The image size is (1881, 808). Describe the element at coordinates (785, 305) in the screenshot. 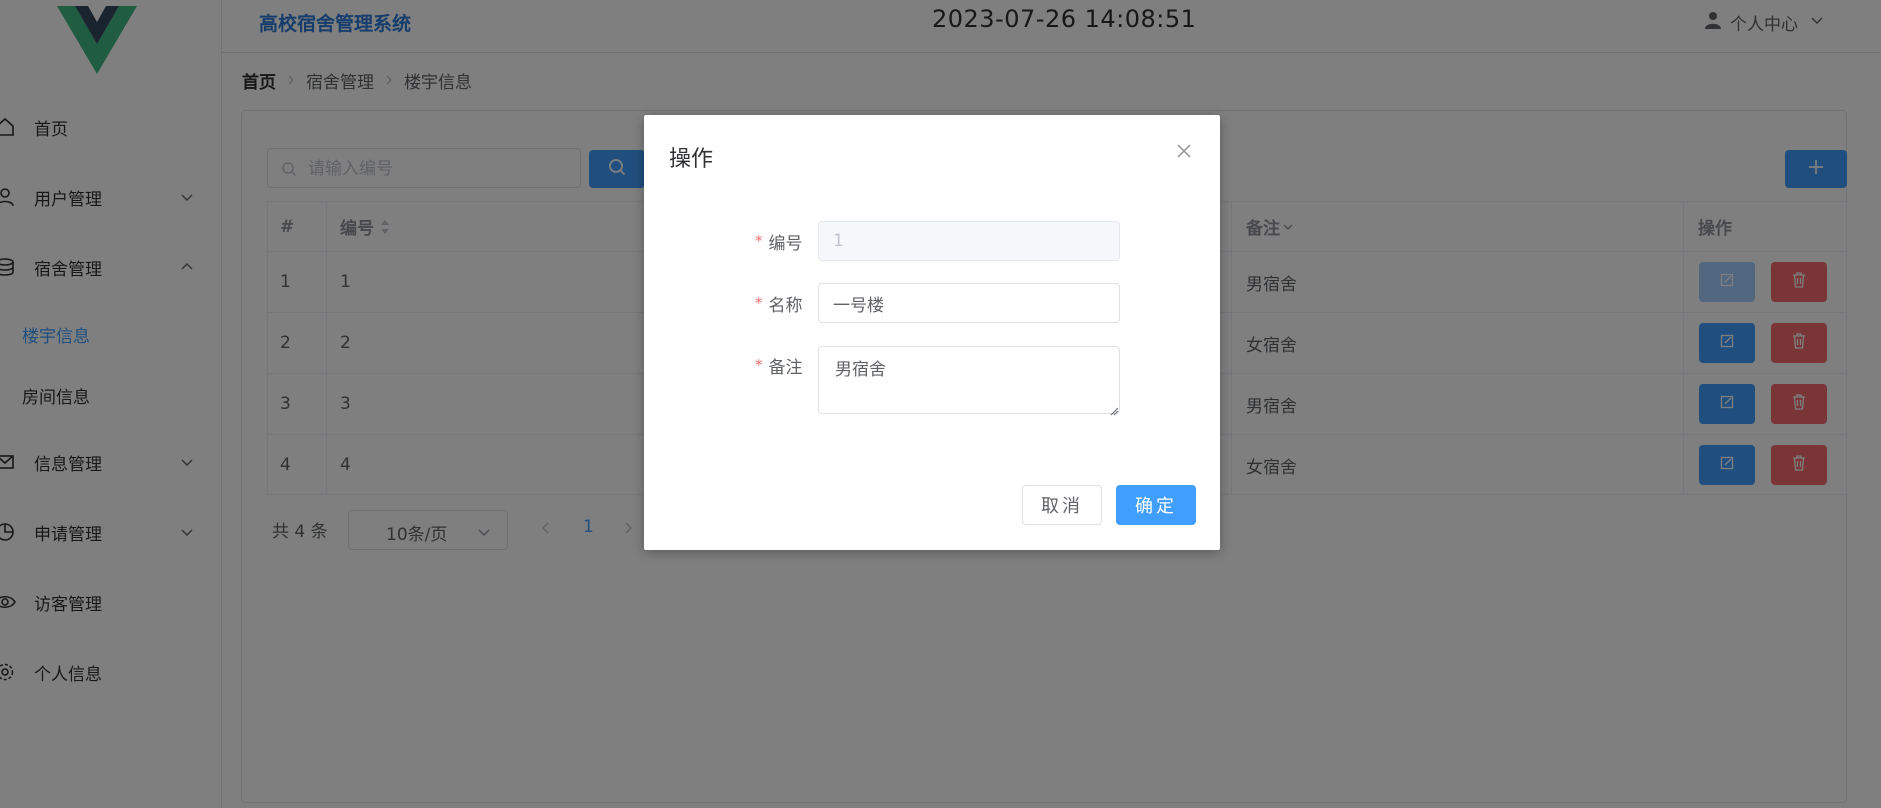

I see `field-label-text: 名称` at that location.